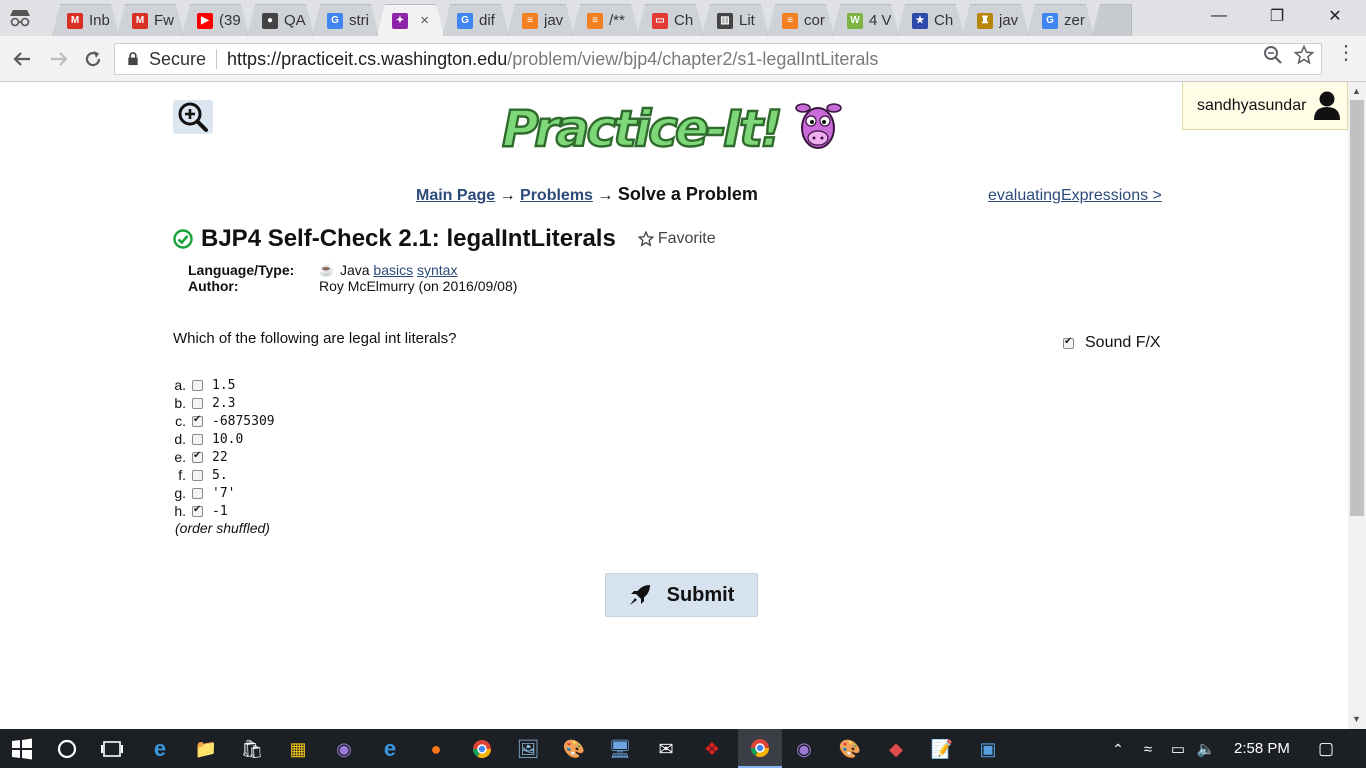 Image resolution: width=1366 pixels, height=768 pixels. Describe the element at coordinates (645, 239) in the screenshot. I see `star-outline-icon` at that location.